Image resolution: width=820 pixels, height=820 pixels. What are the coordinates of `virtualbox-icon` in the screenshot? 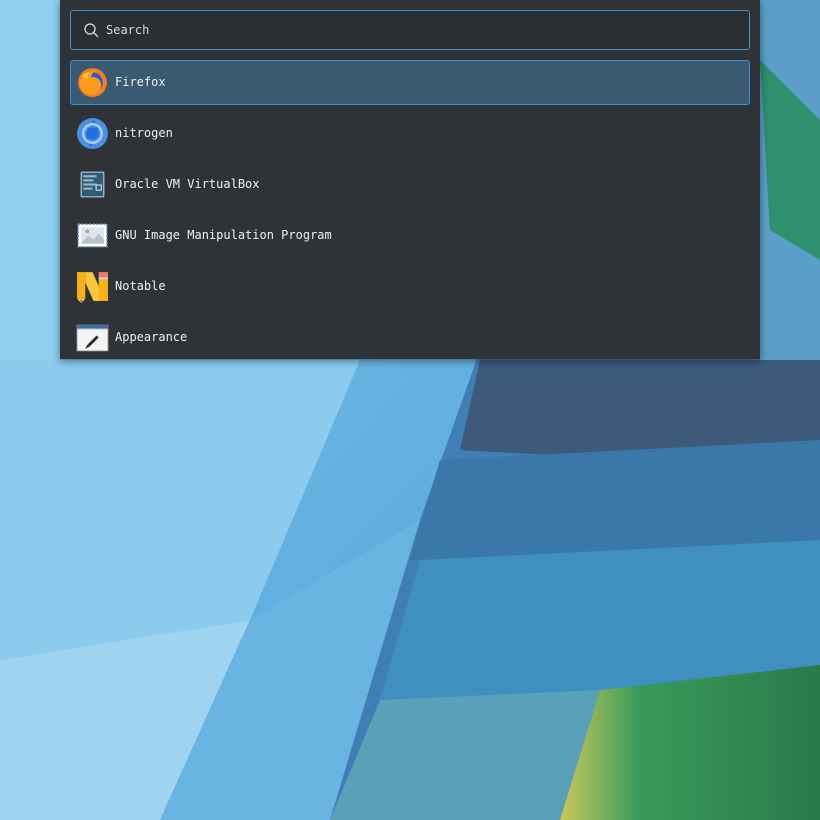 It's located at (92, 184).